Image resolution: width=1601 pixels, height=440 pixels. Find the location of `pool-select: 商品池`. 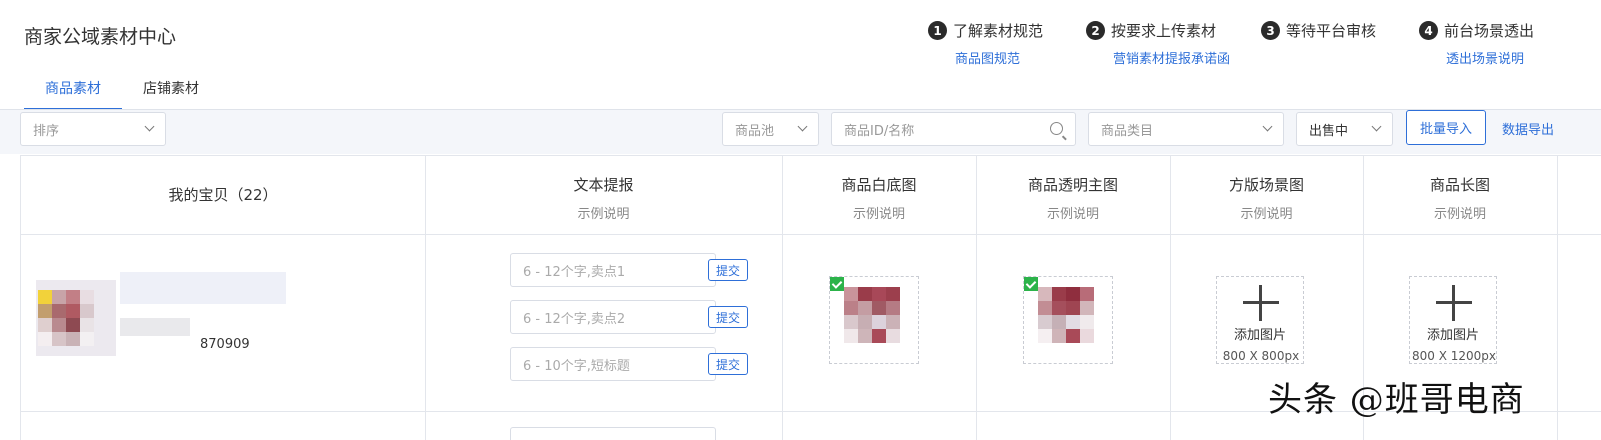

pool-select: 商品池 is located at coordinates (770, 129).